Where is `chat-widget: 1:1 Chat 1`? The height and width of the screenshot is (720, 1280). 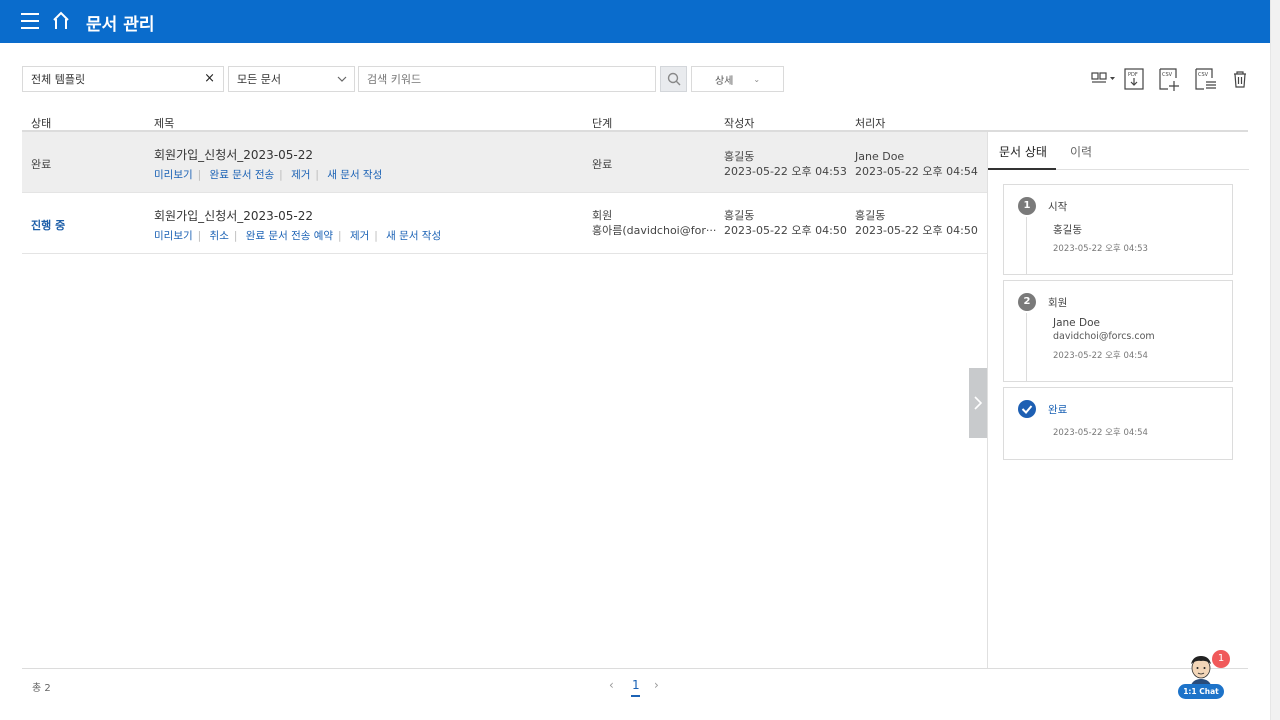 chat-widget: 1:1 Chat 1 is located at coordinates (1203, 676).